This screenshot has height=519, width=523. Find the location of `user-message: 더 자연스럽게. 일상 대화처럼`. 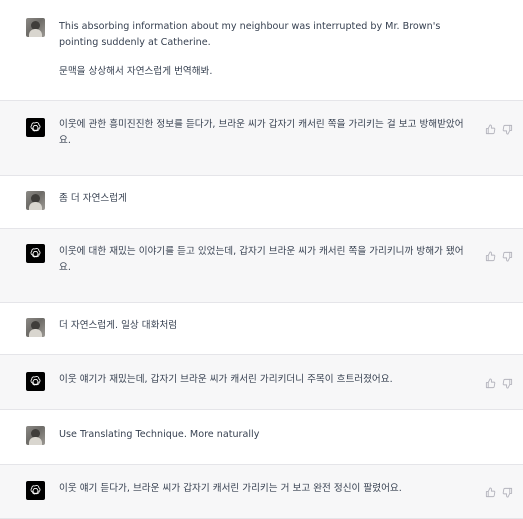

user-message: 더 자연스럽게. 일상 대화처럼 is located at coordinates (261, 329).